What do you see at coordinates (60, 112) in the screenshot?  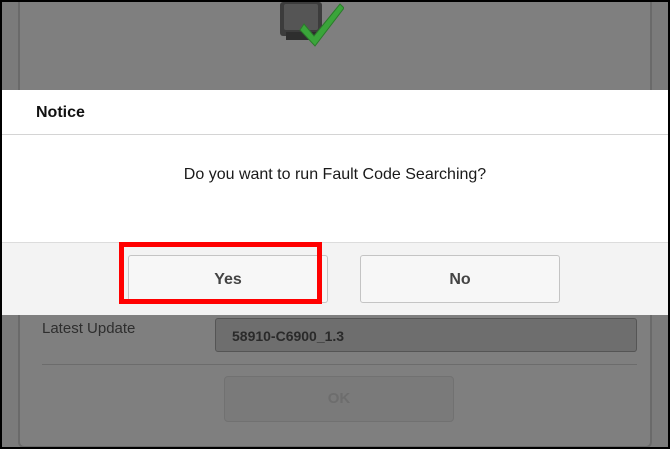 I see `dialog-title: Notice` at bounding box center [60, 112].